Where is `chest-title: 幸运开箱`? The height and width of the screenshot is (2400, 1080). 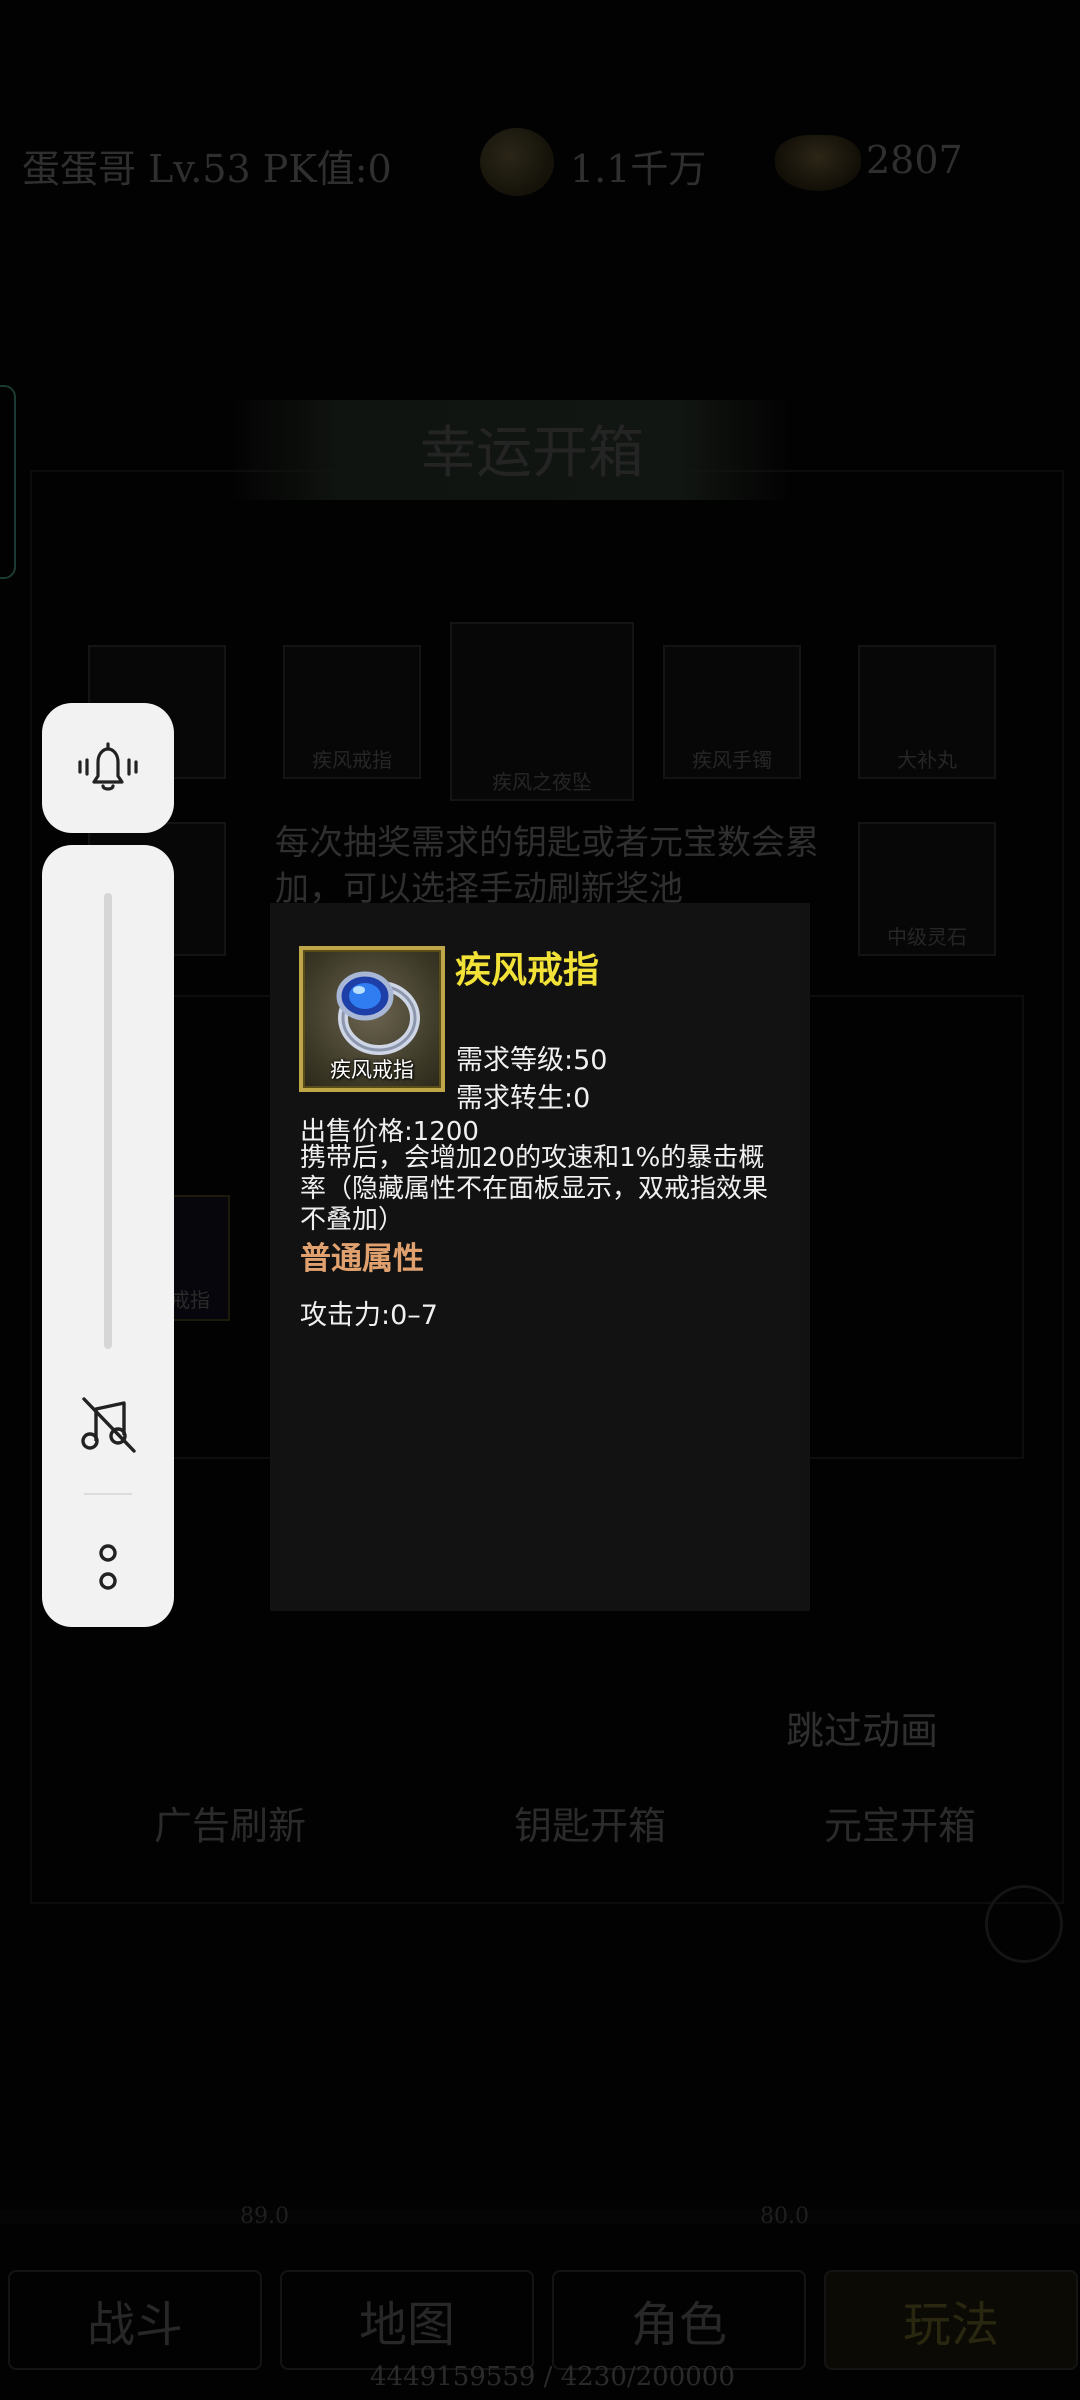 chest-title: 幸运开箱 is located at coordinates (532, 453).